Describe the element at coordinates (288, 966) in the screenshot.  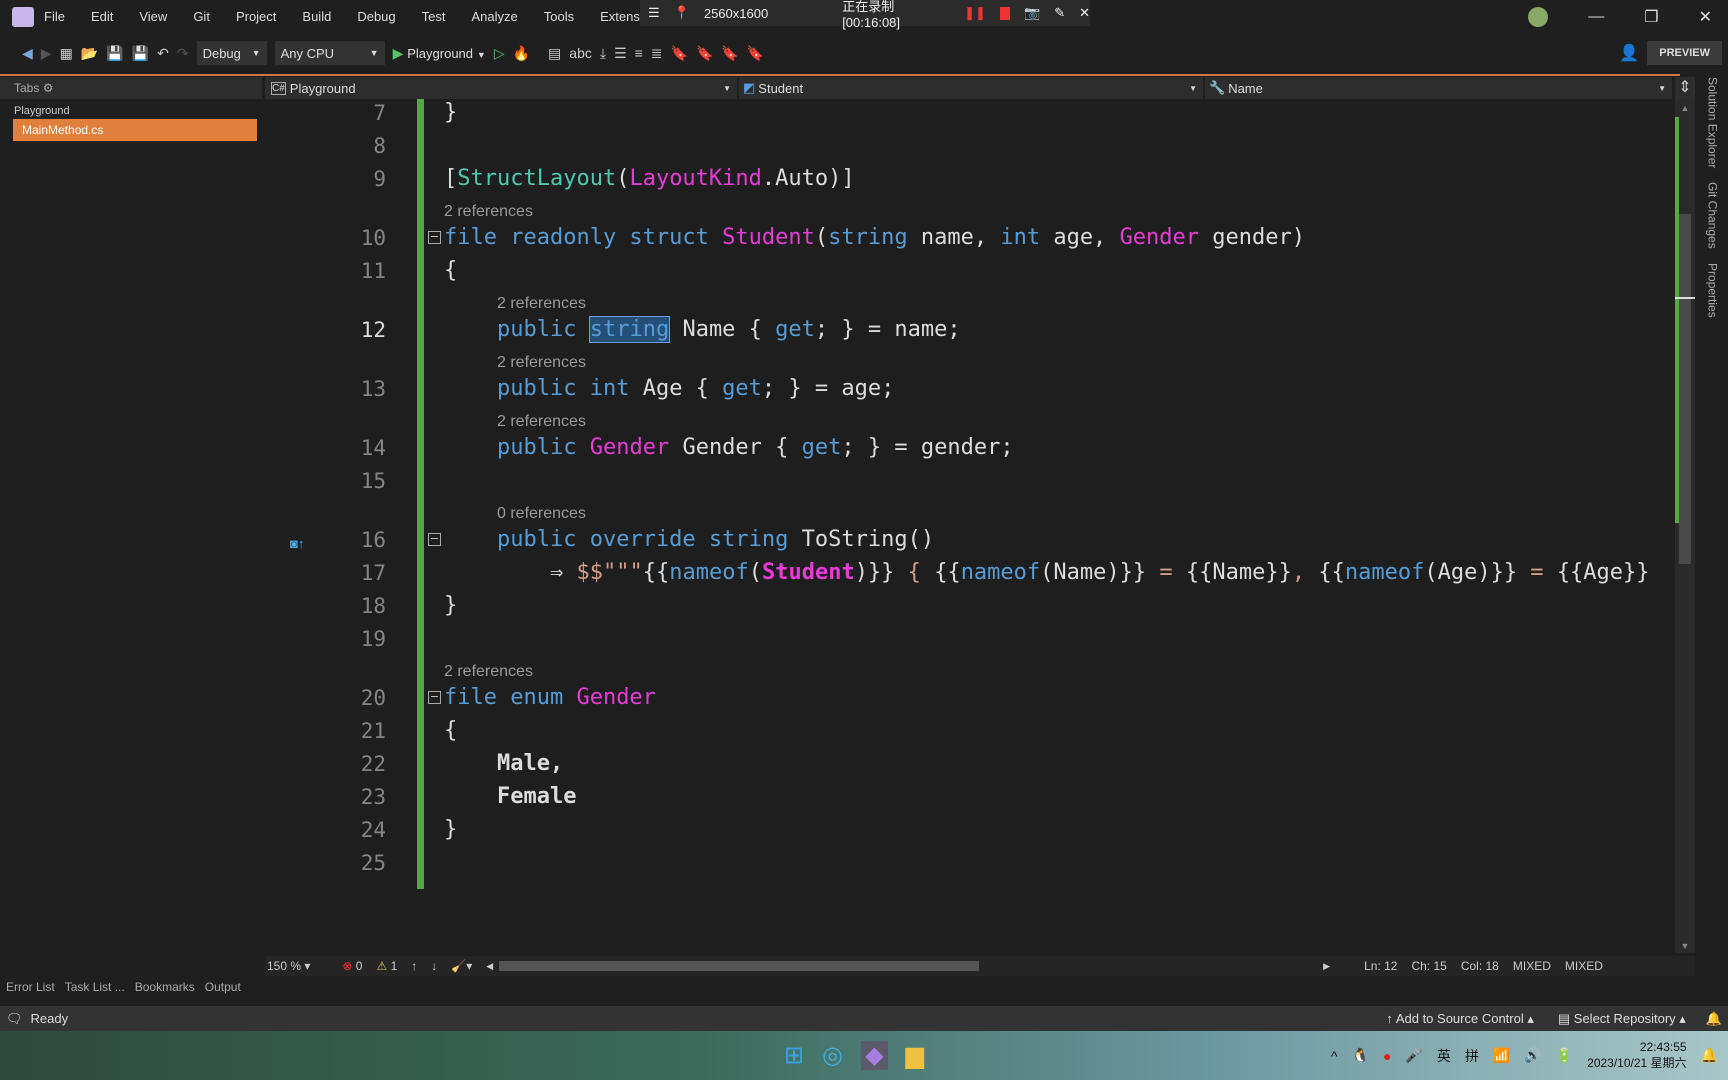
I see `zoom-select: 150 % ▾` at that location.